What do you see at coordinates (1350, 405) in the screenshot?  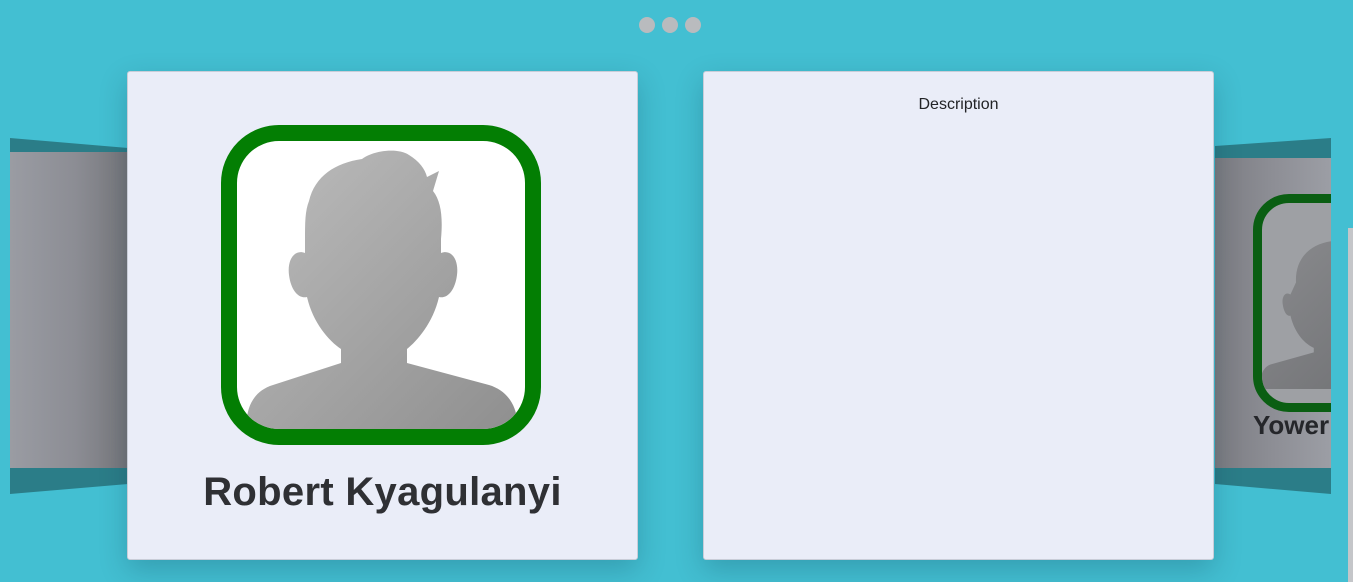 I see `scrollbar` at bounding box center [1350, 405].